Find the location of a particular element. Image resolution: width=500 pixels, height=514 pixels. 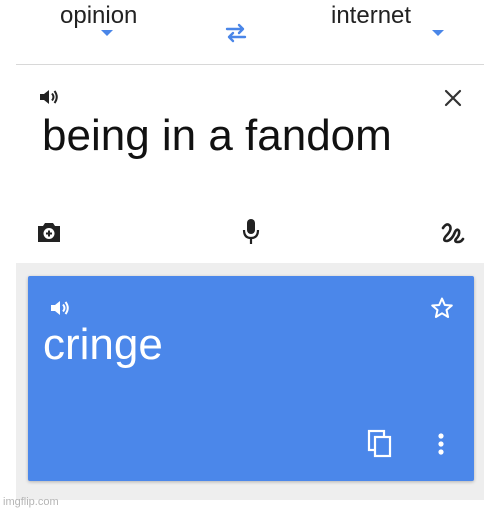

listen-translation-volume-icon is located at coordinates (60, 308).